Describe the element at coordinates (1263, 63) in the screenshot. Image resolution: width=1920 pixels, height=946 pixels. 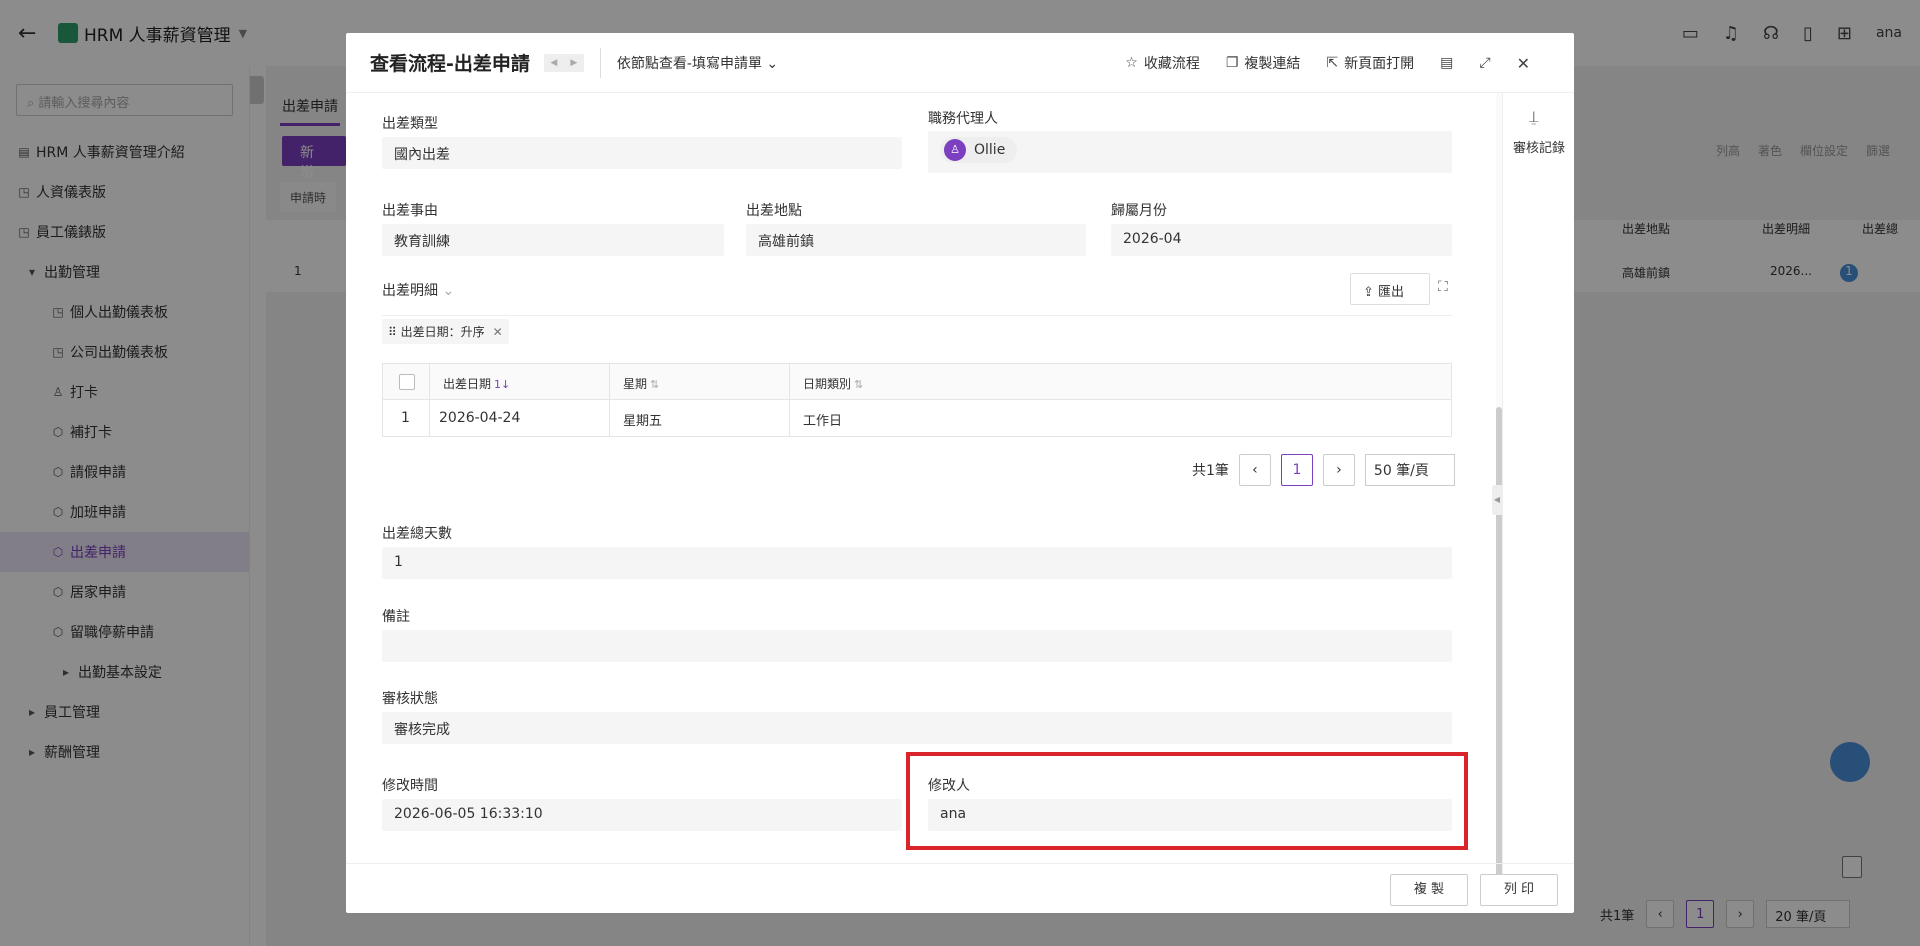
I see `copy-link-button: ❐ 複製連結` at that location.